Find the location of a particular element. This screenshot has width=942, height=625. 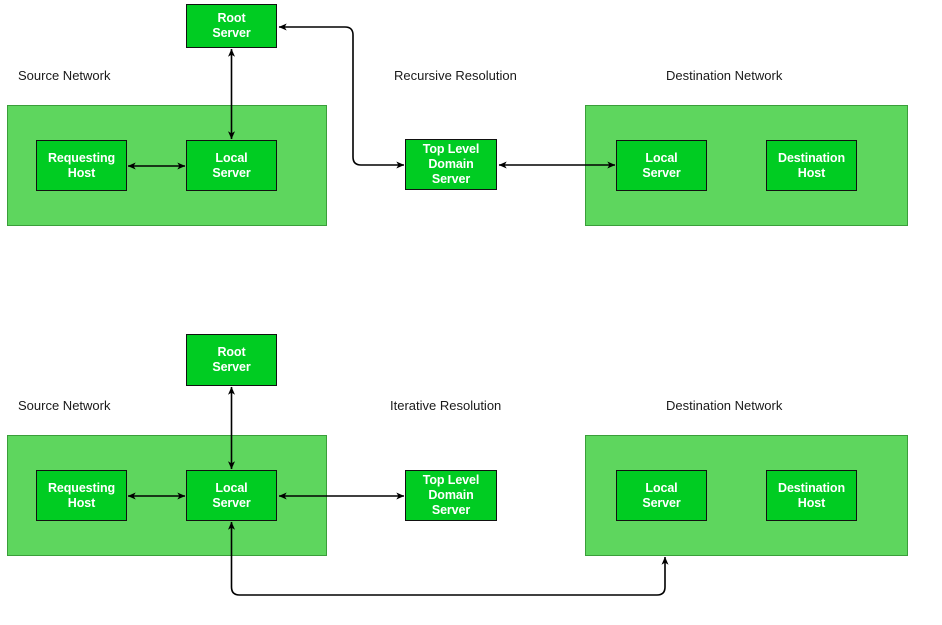

iterative-destination-local-server-node: Local Server is located at coordinates (661, 495).